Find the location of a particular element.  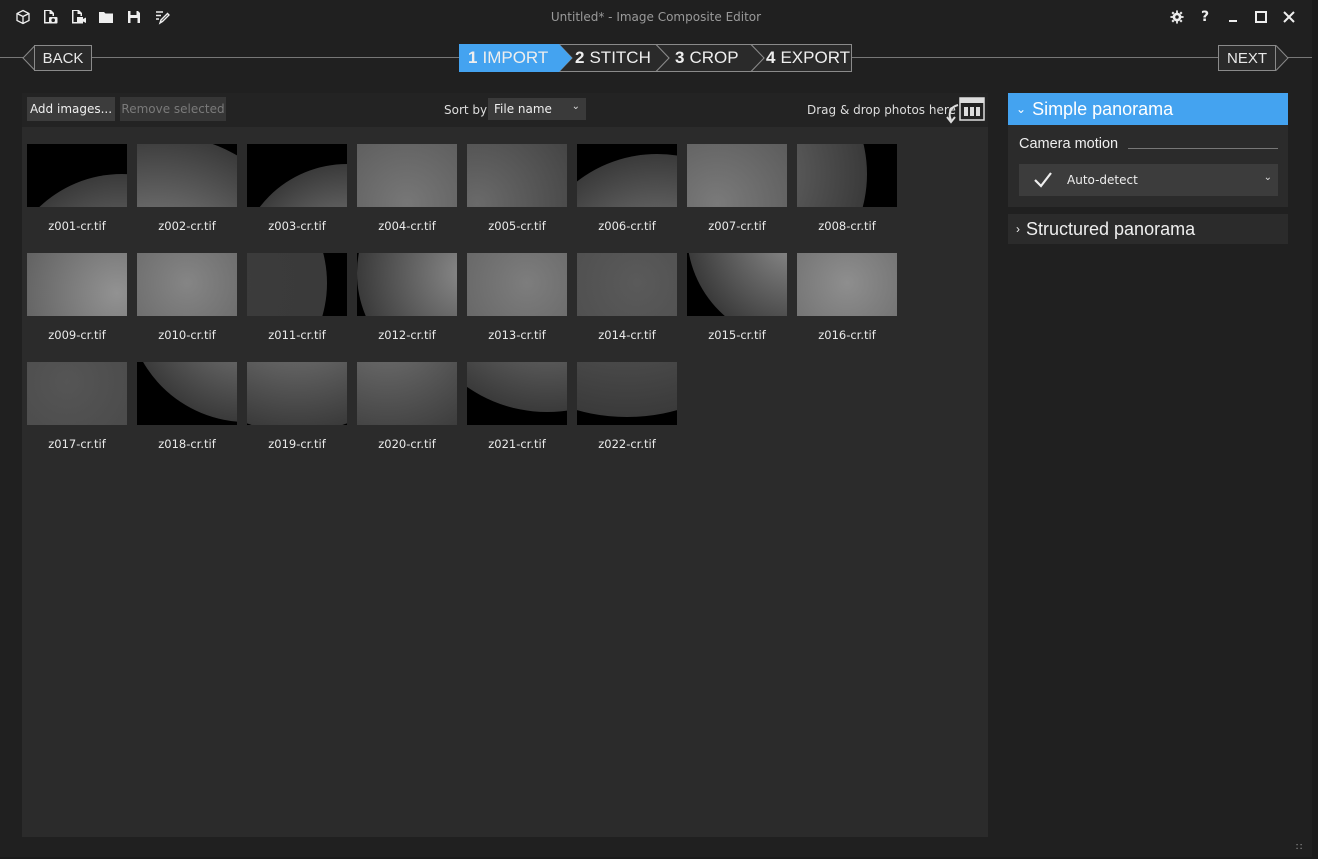

thumbnail-label: z006-cr.tif is located at coordinates (627, 226).